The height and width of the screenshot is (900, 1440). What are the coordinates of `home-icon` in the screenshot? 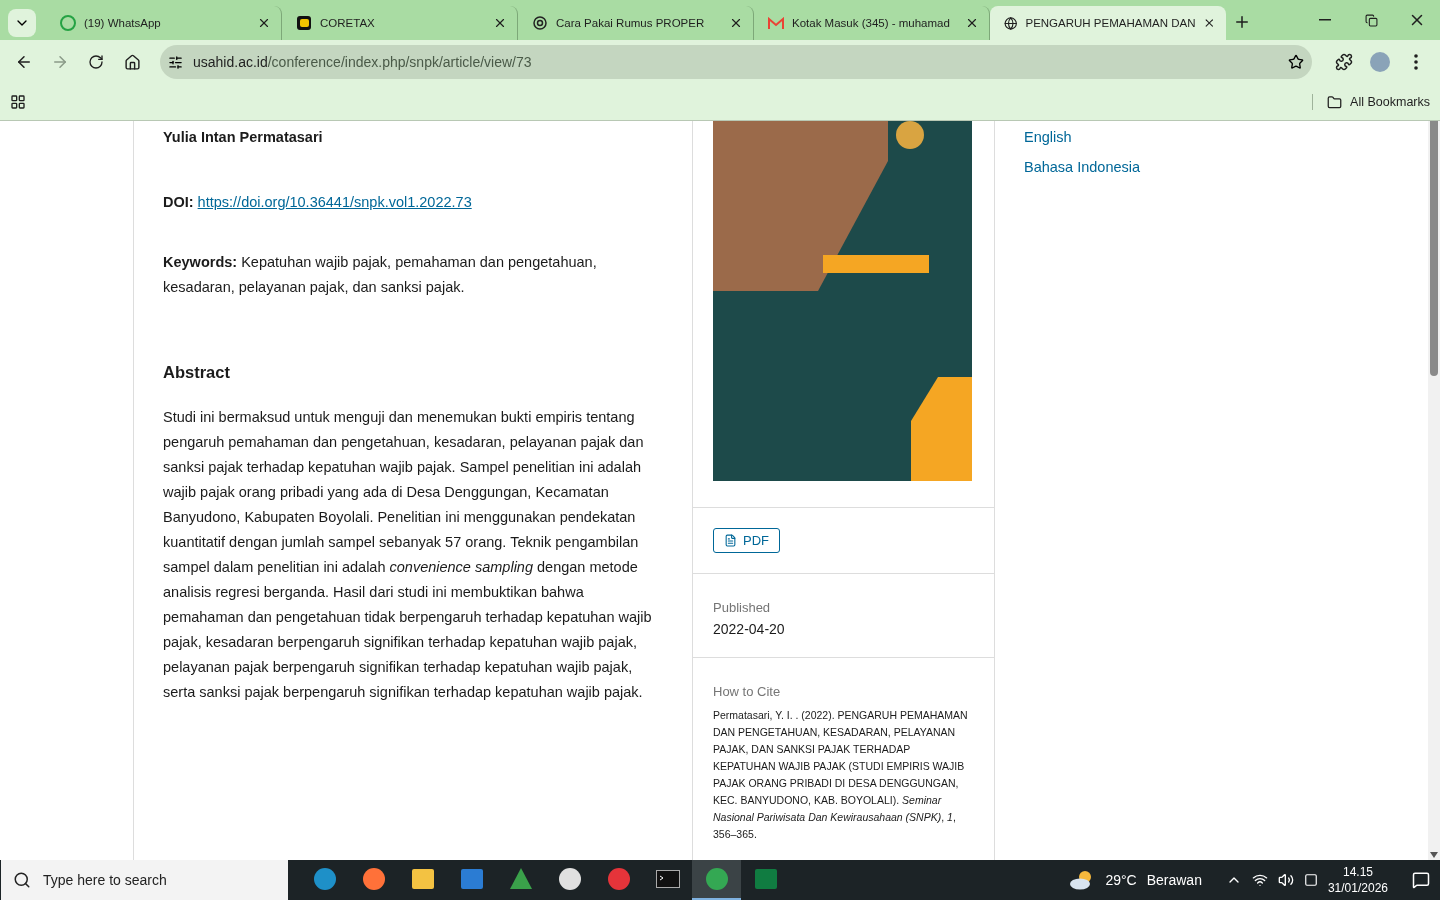 It's located at (132, 62).